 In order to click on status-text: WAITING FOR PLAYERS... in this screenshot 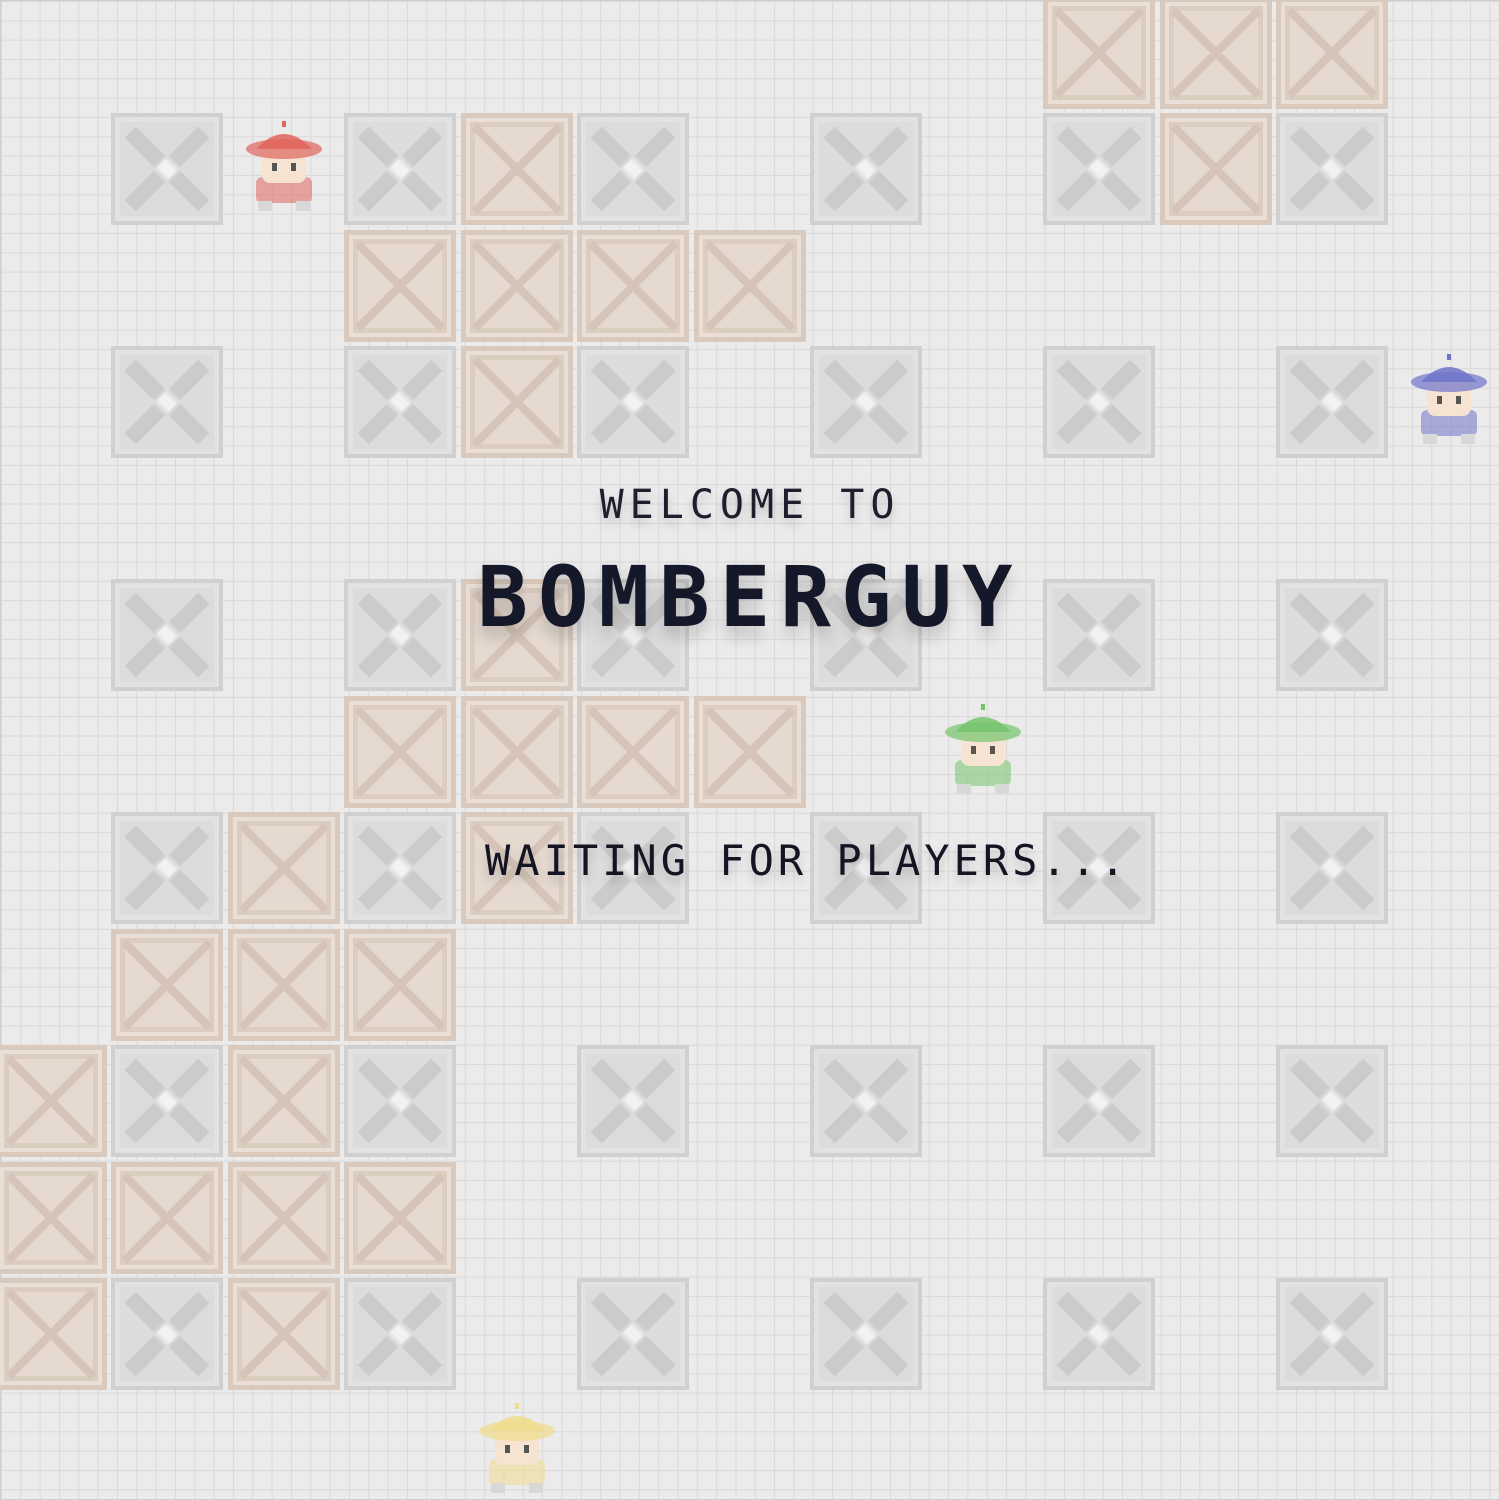, I will do `click(807, 860)`.